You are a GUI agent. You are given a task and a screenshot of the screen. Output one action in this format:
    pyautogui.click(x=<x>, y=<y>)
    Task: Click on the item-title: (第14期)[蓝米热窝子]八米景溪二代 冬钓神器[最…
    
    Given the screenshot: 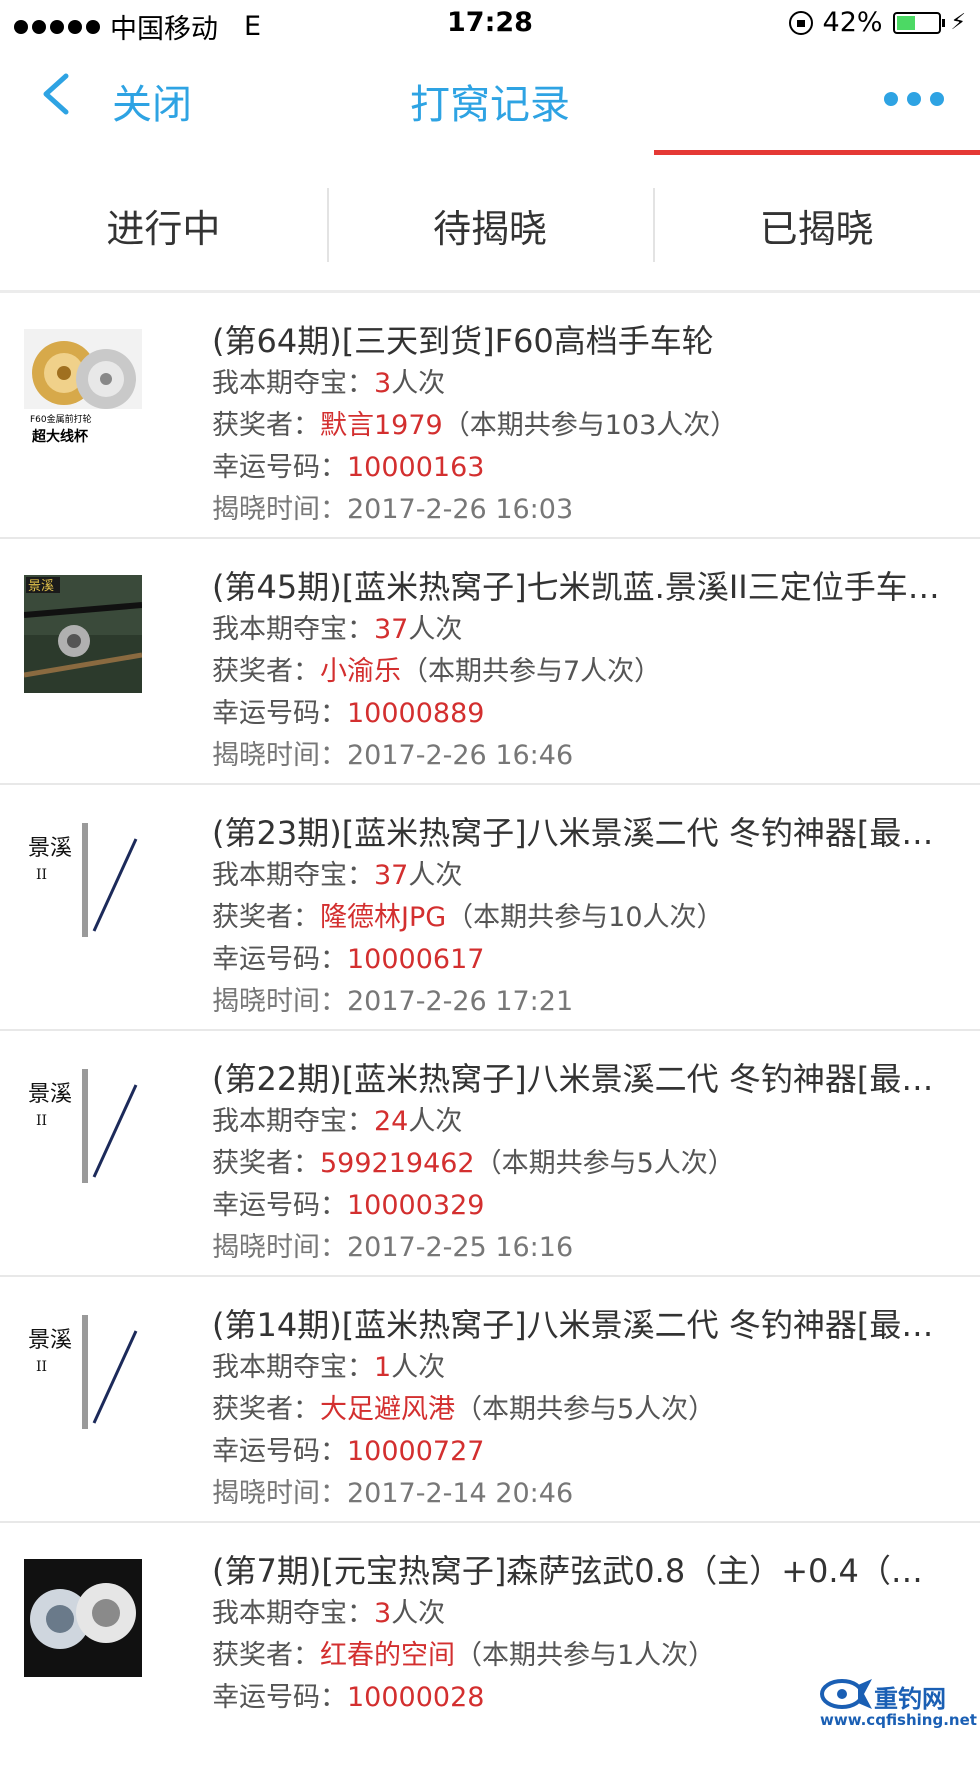 What is the action you would take?
    pyautogui.click(x=573, y=1325)
    